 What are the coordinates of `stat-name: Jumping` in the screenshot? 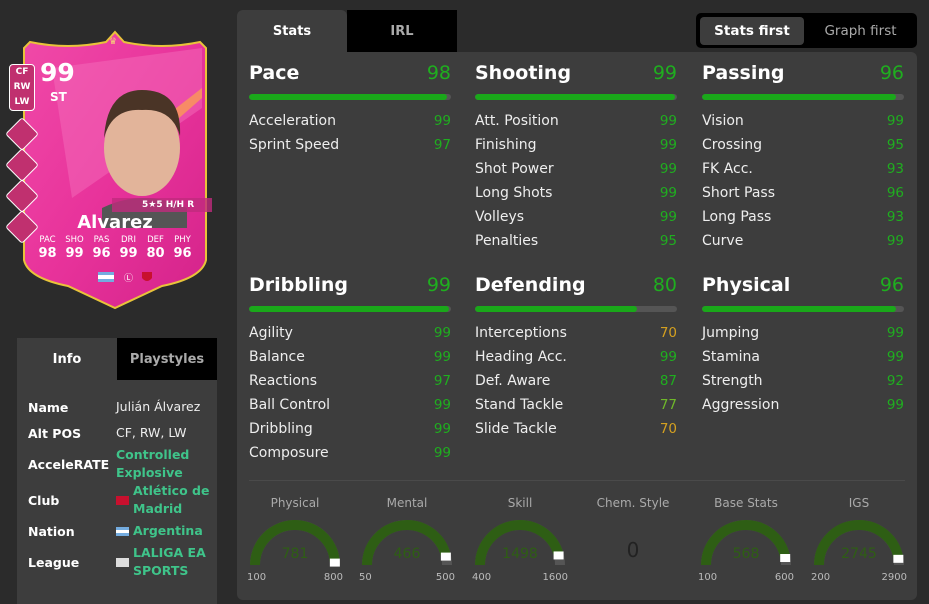 It's located at (731, 333).